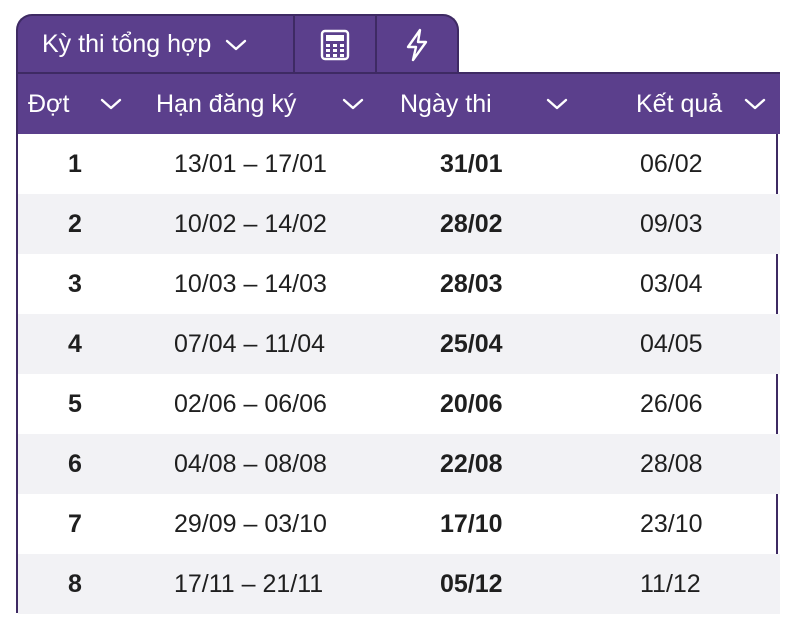 The width and height of the screenshot is (794, 630). Describe the element at coordinates (671, 283) in the screenshot. I see `result-cell: 03/04` at that location.